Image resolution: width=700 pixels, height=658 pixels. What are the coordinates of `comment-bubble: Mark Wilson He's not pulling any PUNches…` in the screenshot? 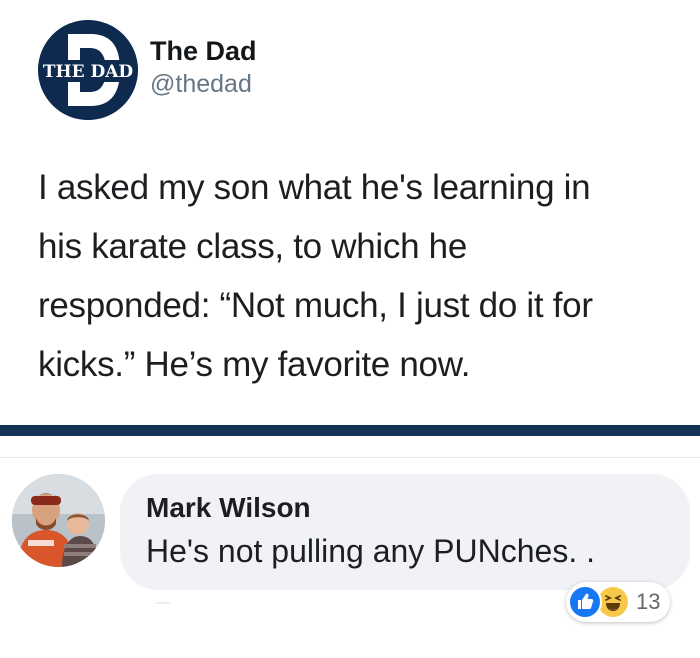 It's located at (405, 532).